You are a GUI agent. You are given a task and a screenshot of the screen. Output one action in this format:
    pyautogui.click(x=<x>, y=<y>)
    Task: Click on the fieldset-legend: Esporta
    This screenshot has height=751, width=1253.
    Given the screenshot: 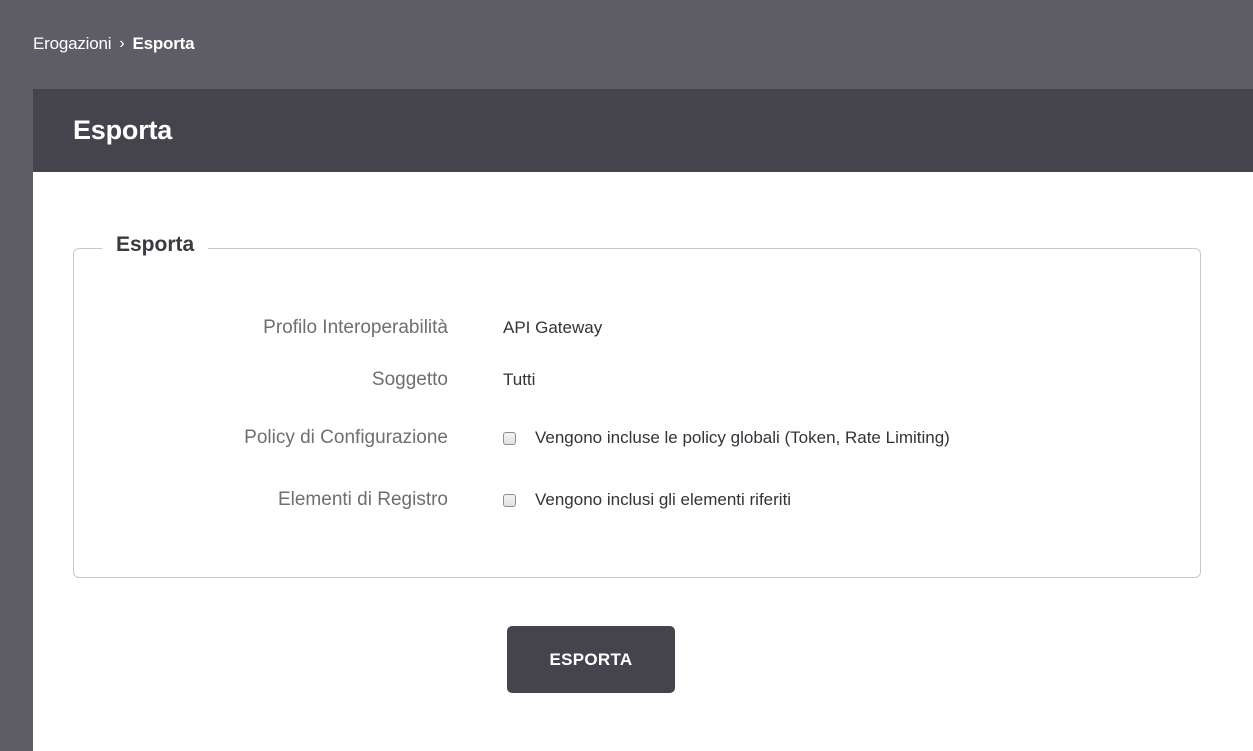 What is the action you would take?
    pyautogui.click(x=155, y=245)
    